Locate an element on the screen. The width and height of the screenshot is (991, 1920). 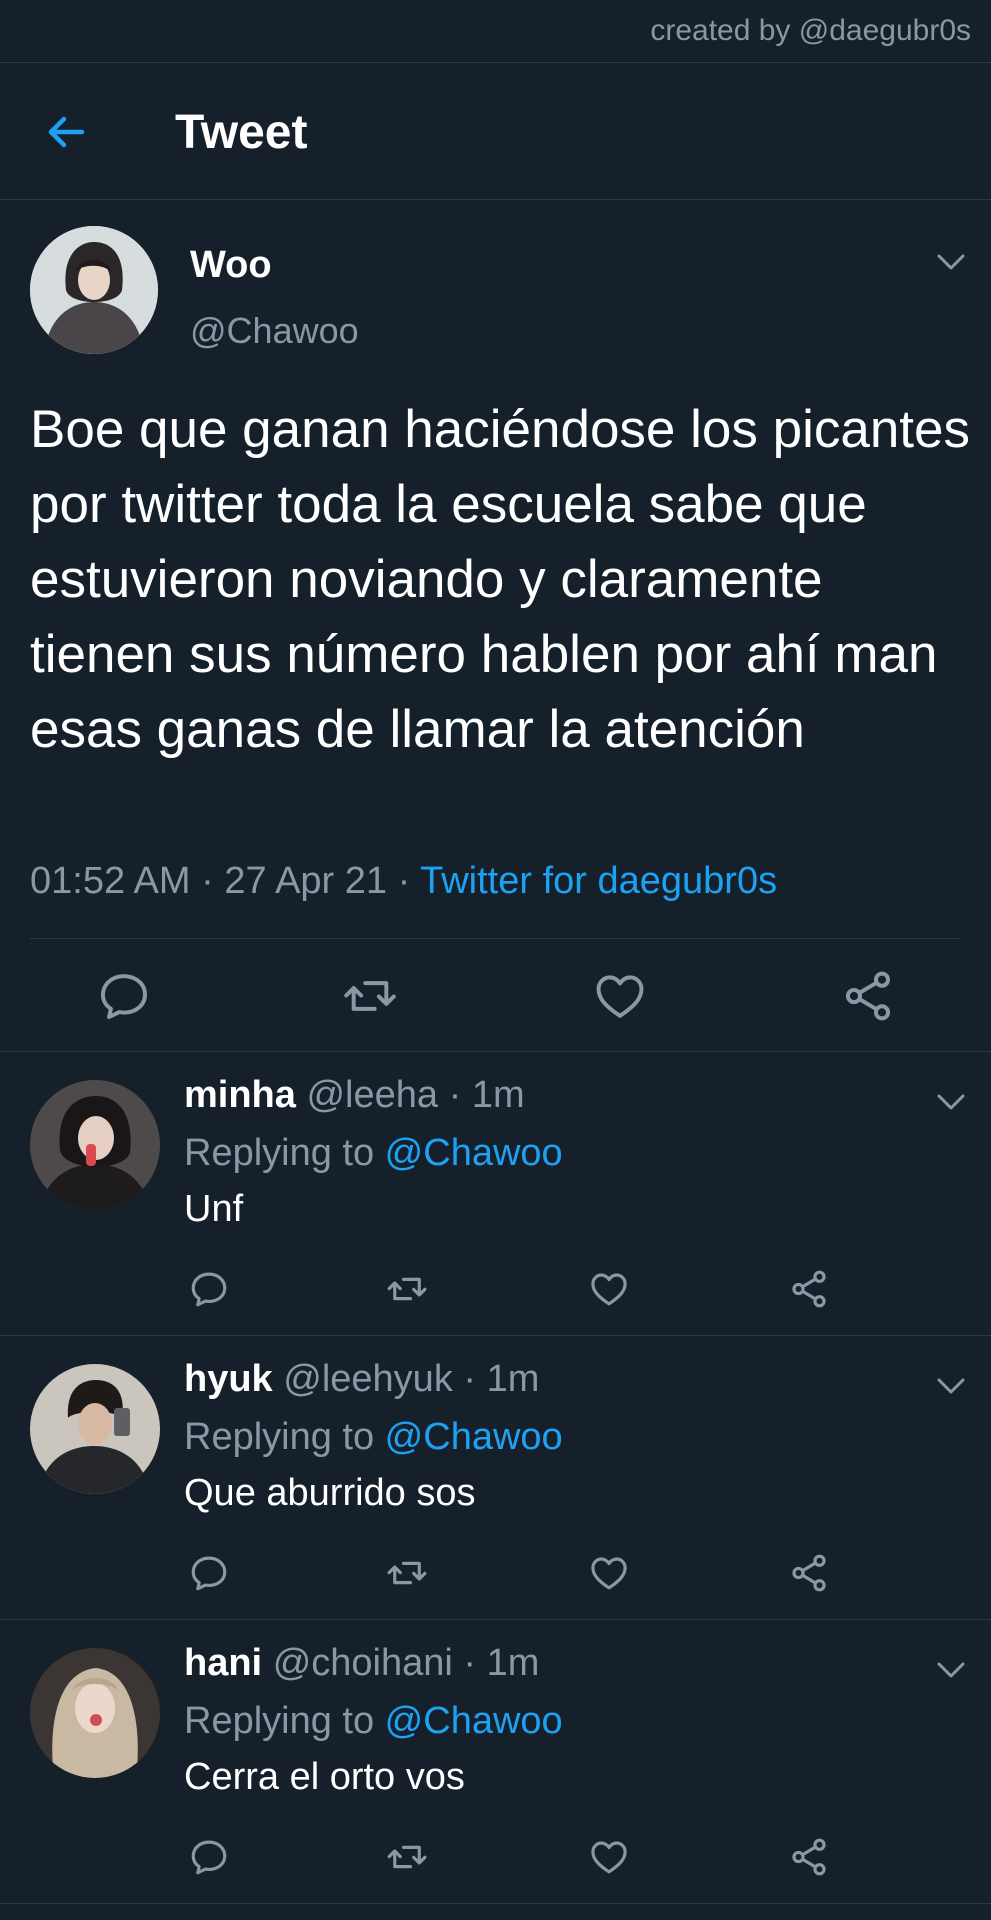
divider is located at coordinates (495, 938).